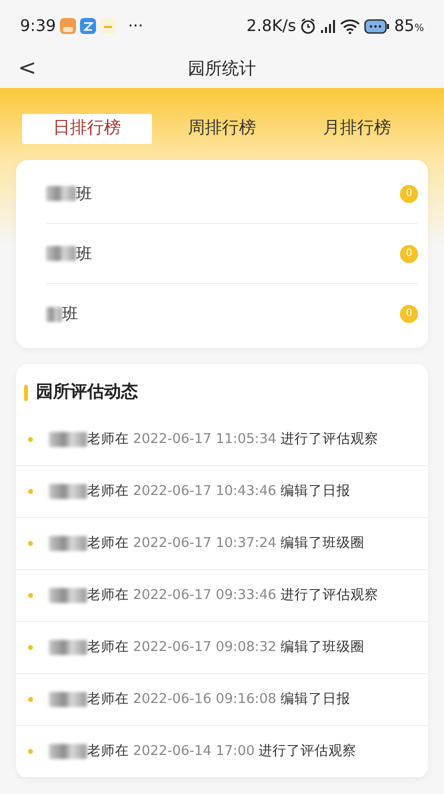  What do you see at coordinates (222, 129) in the screenshot?
I see `ranking-tab: 周排行榜` at bounding box center [222, 129].